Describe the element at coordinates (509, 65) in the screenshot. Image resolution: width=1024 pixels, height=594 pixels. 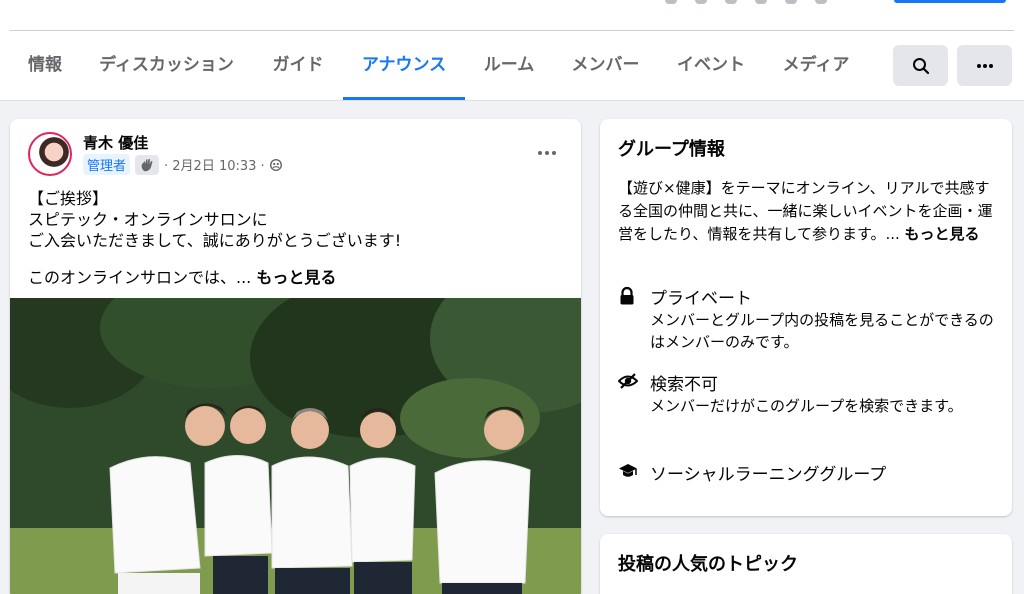
I see `tab-rooms: ルーム` at that location.